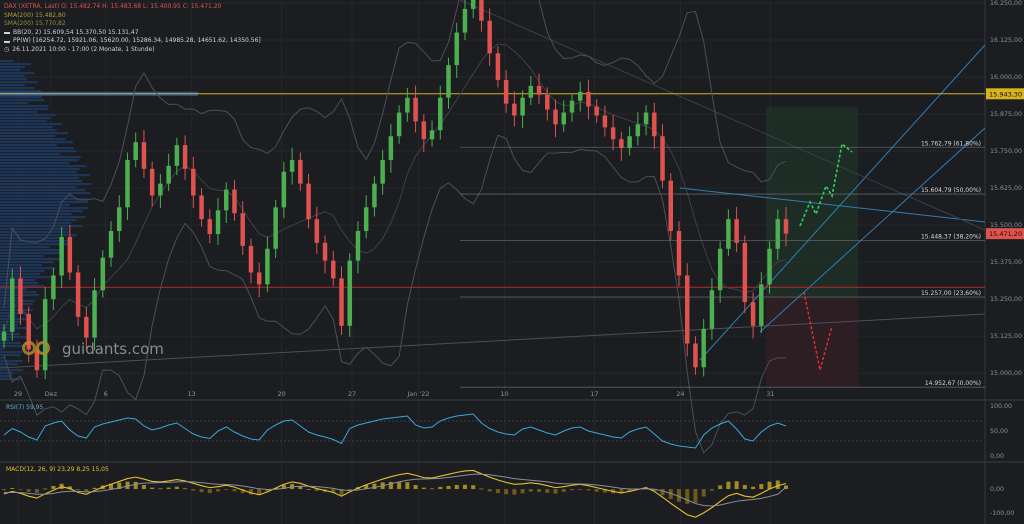 The image size is (1024, 524). What do you see at coordinates (25, 407) in the screenshot?
I see `rsi-label: RSI(7) 59,95` at bounding box center [25, 407].